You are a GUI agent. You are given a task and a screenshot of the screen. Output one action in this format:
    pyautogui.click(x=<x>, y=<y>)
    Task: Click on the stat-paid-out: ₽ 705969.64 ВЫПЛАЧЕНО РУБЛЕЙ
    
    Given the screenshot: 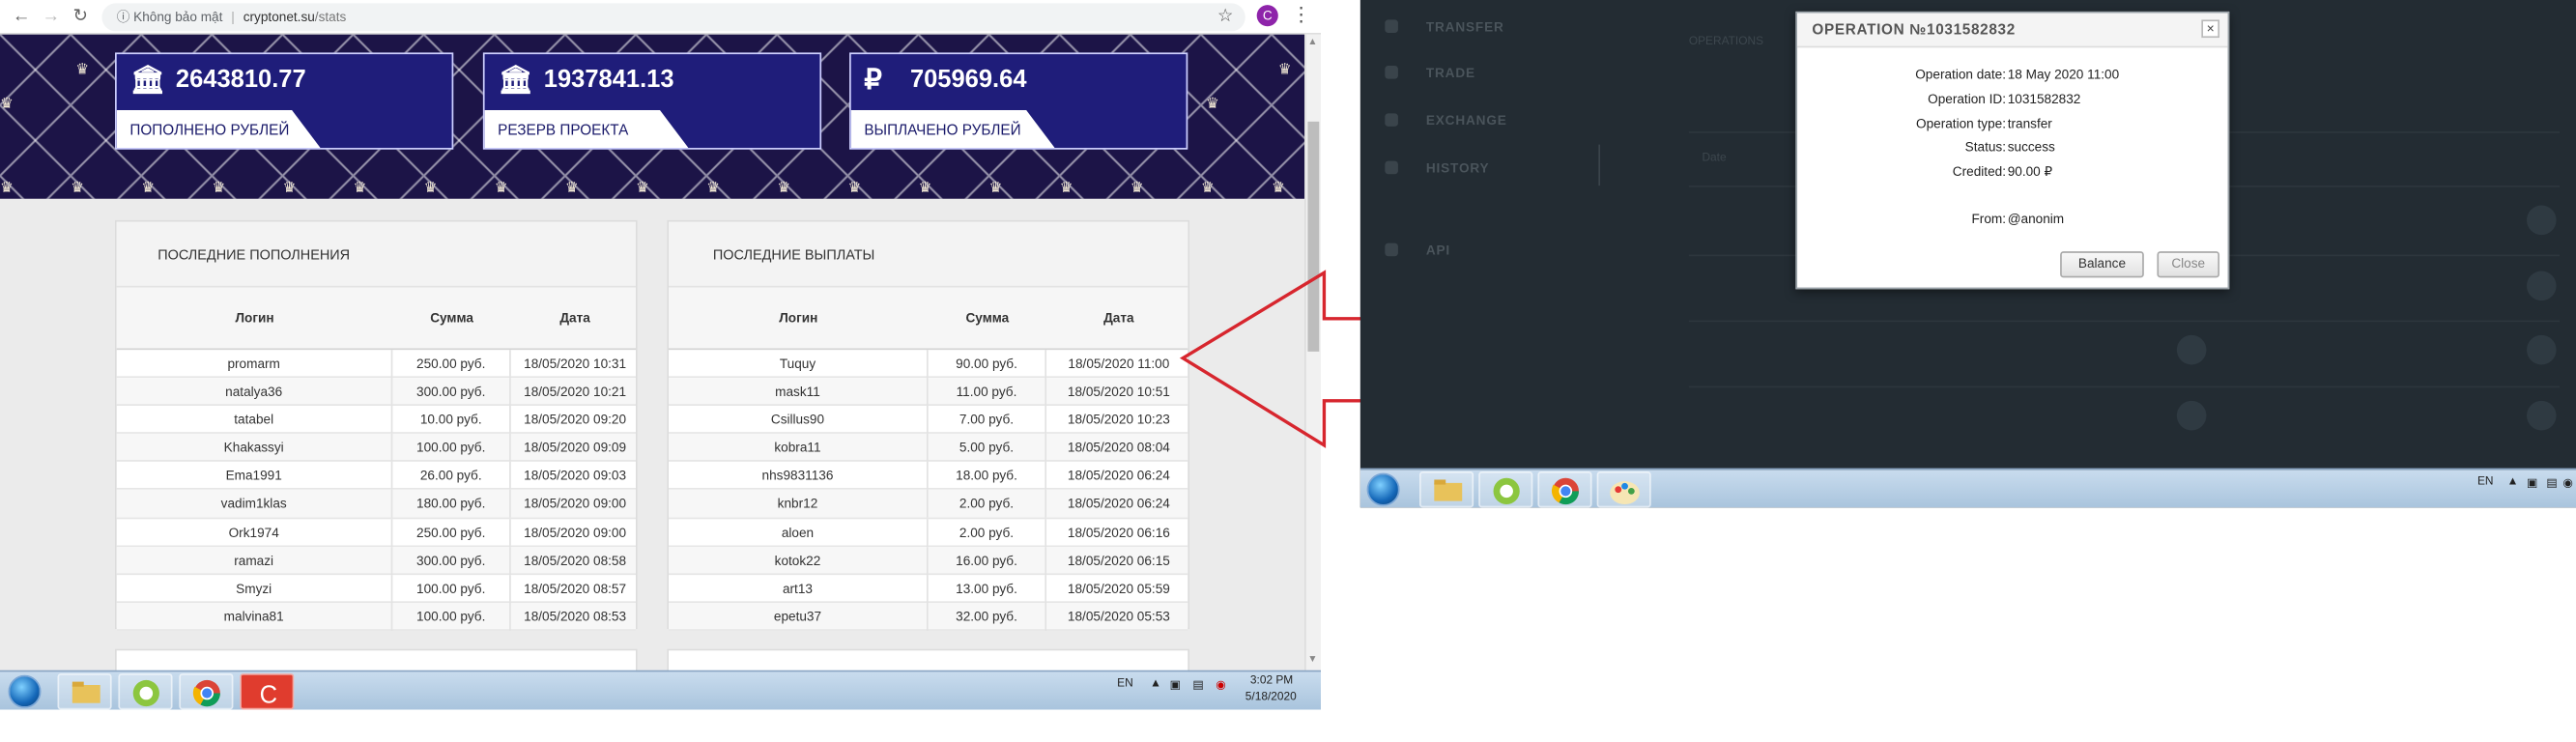 What is the action you would take?
    pyautogui.click(x=1019, y=101)
    